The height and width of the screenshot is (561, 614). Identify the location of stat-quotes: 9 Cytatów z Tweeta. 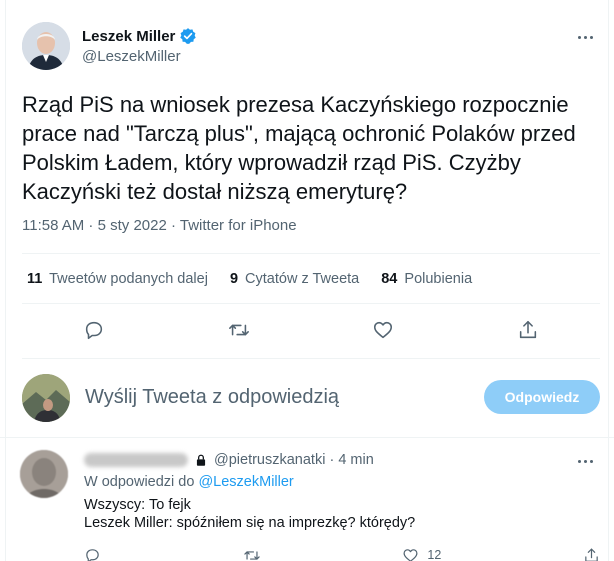
(294, 279).